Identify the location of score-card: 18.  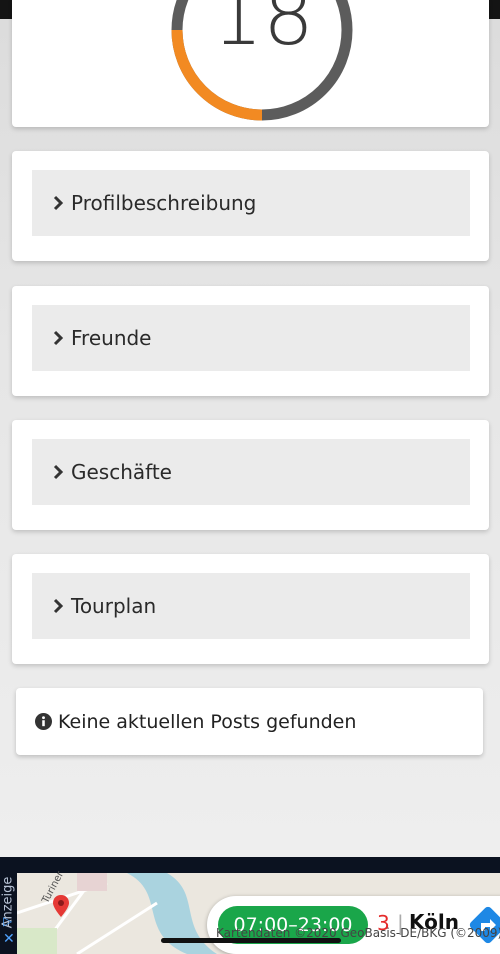
(250, 63).